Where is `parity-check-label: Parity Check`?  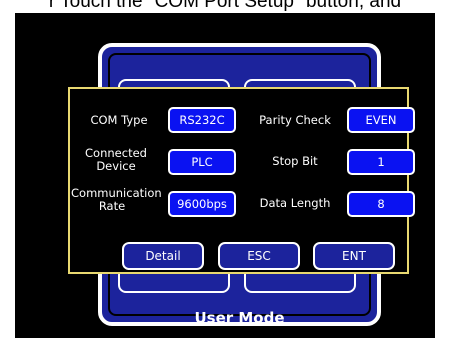
parity-check-label: Parity Check is located at coordinates (295, 120).